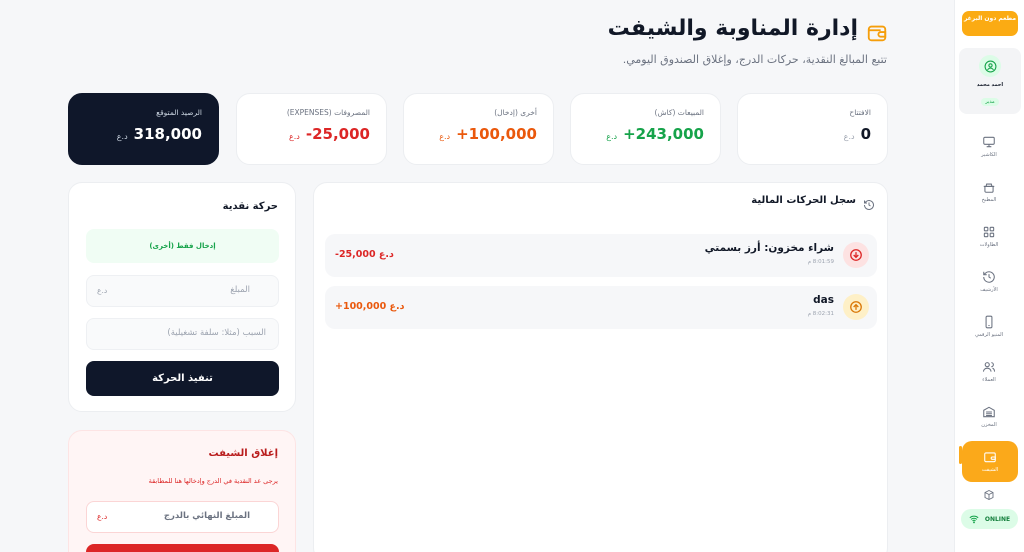 This screenshot has height=552, width=1024. What do you see at coordinates (860, 112) in the screenshot?
I see `stat-label: الافتتاح` at bounding box center [860, 112].